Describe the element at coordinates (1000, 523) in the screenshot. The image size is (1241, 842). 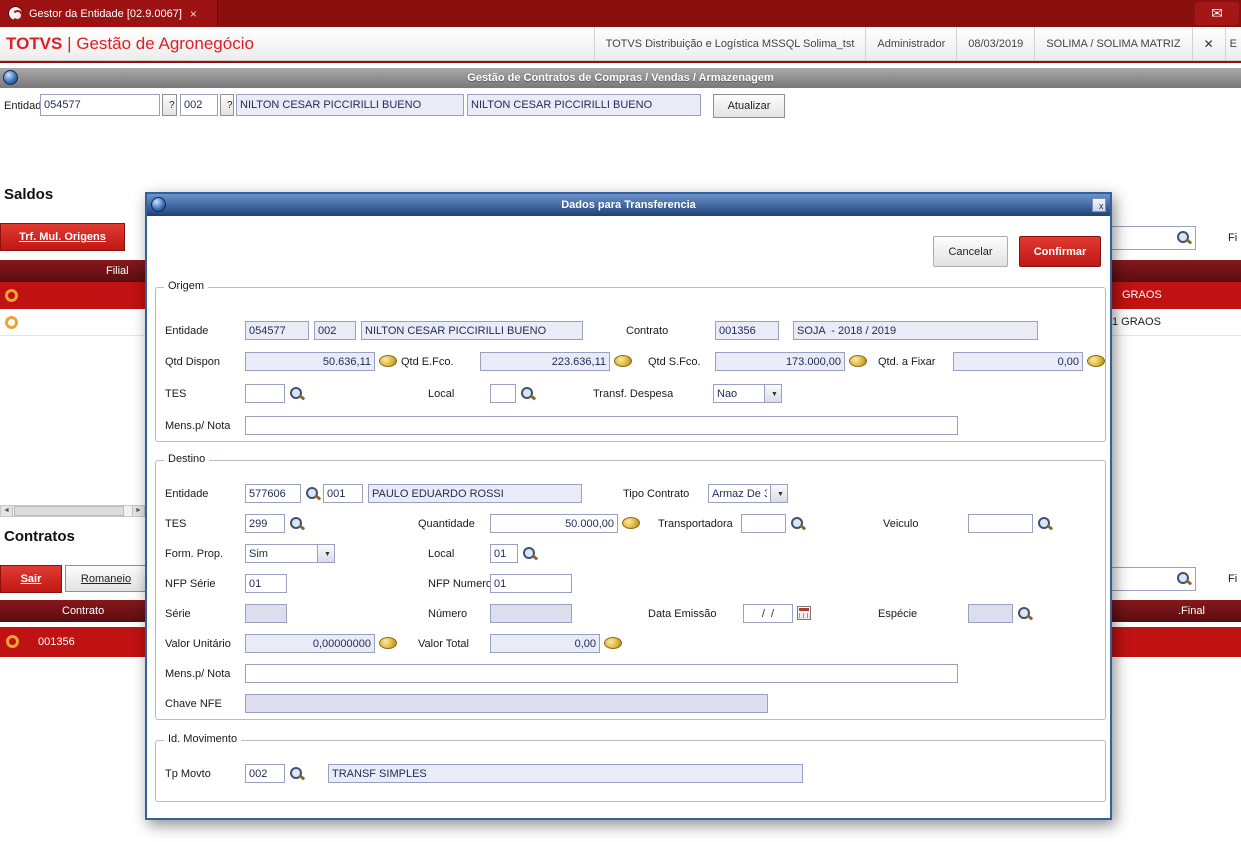
I see `veiculo-input` at that location.